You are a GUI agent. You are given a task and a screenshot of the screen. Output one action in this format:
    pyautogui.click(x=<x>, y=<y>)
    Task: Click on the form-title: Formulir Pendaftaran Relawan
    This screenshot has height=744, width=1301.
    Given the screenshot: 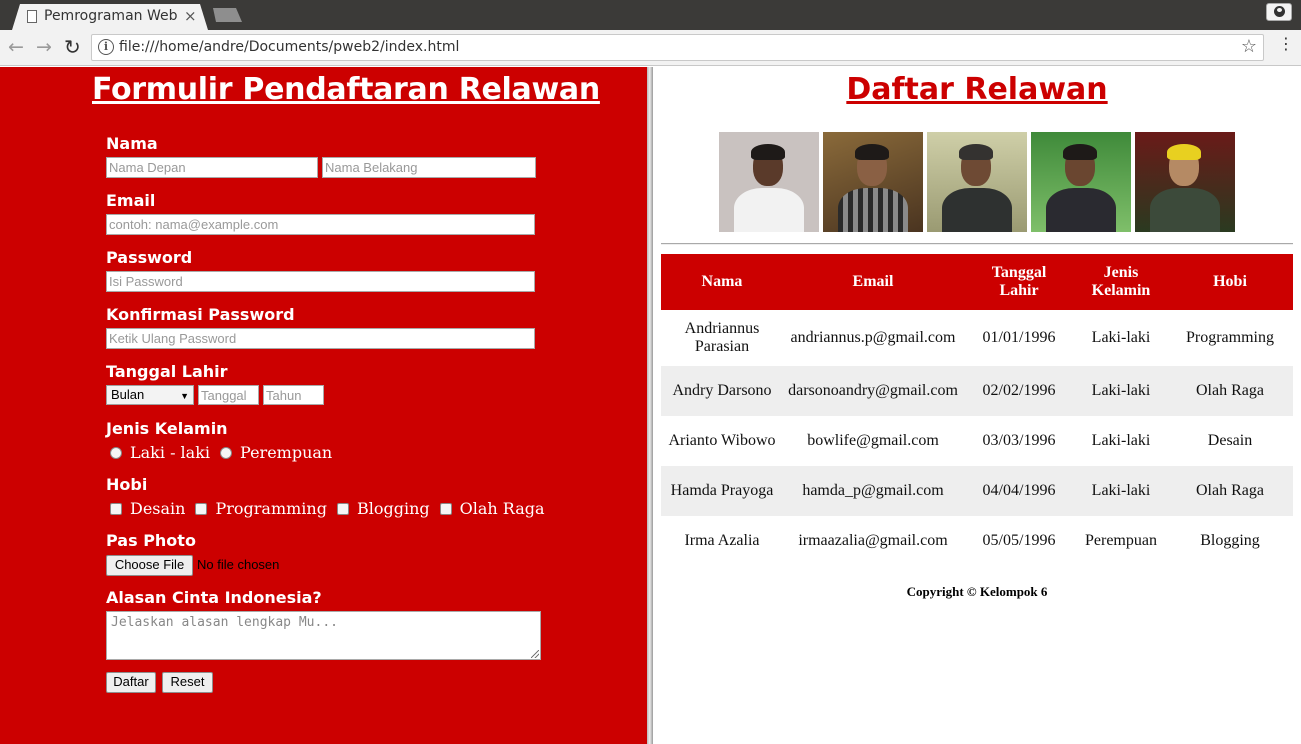 What is the action you would take?
    pyautogui.click(x=346, y=89)
    